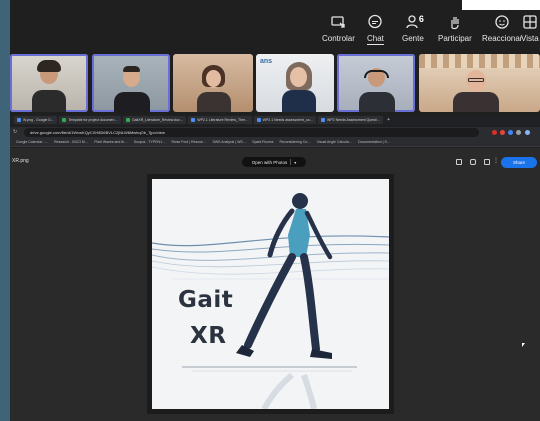 This screenshot has height=421, width=540. Describe the element at coordinates (375, 38) in the screenshot. I see `chat-label: Chat` at that location.